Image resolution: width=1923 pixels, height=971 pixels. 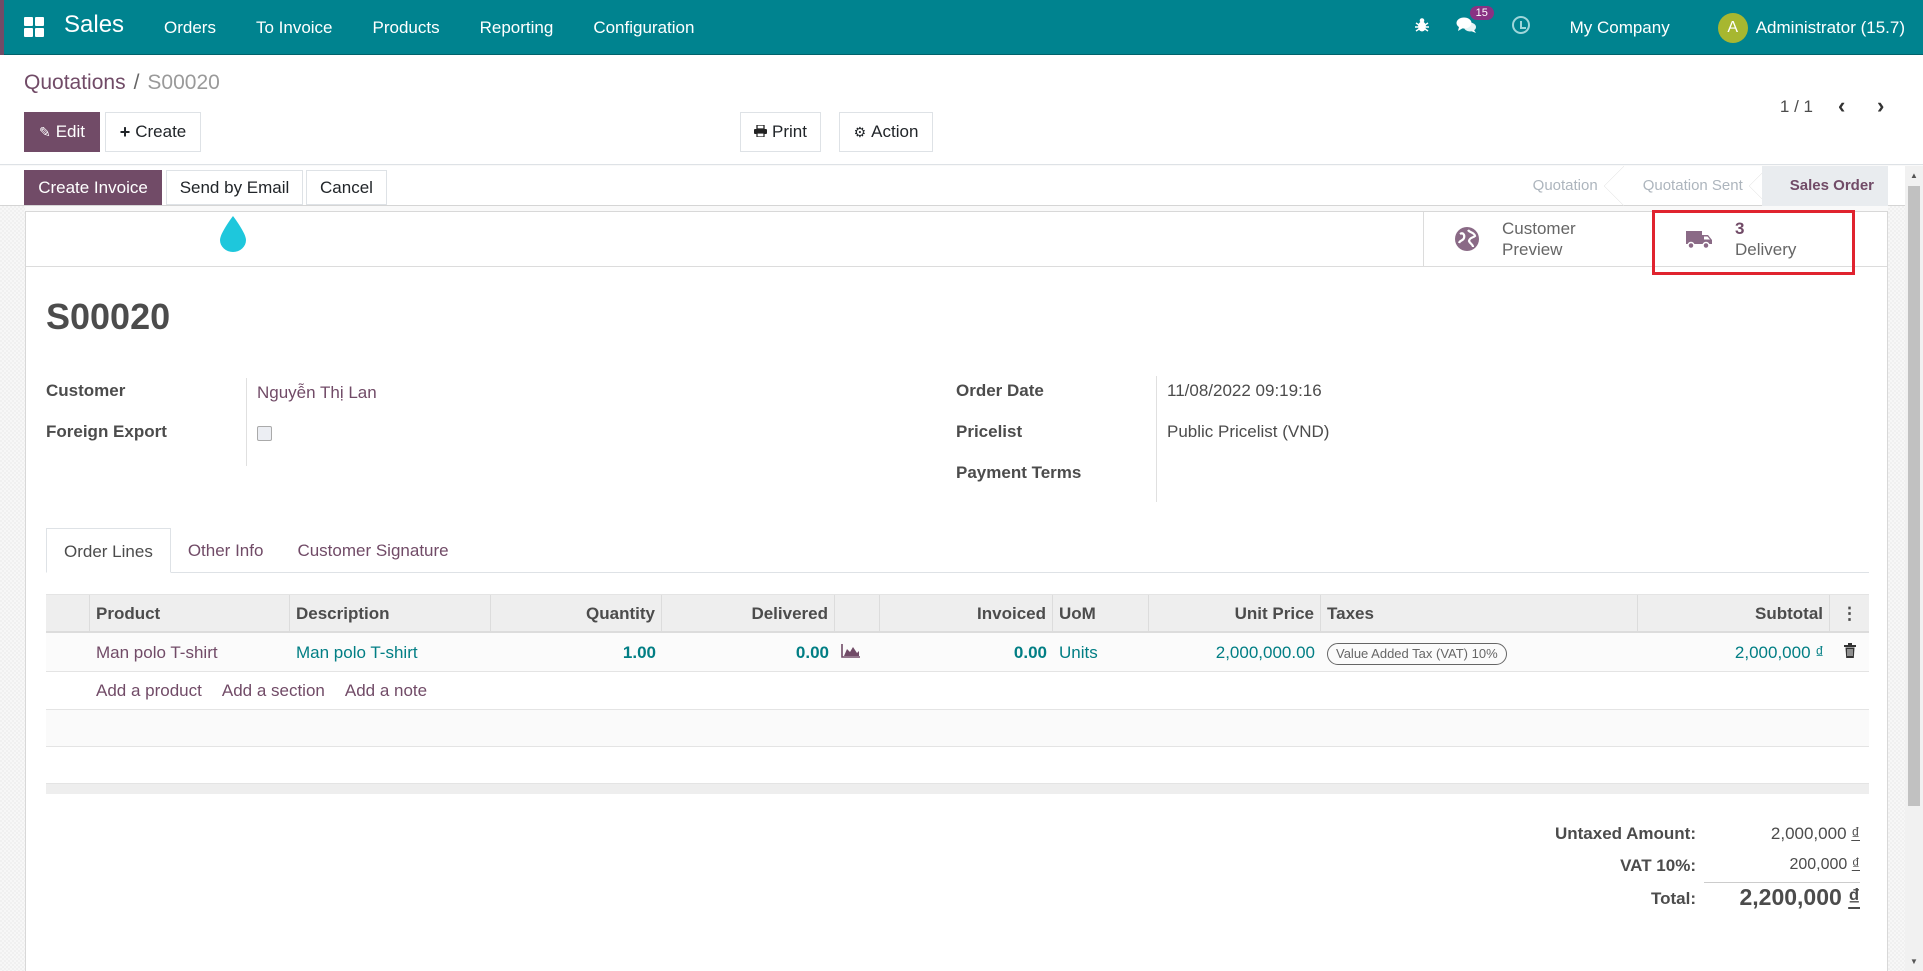 I want to click on customer-preview-button: Customer Preview, so click(x=1541, y=239).